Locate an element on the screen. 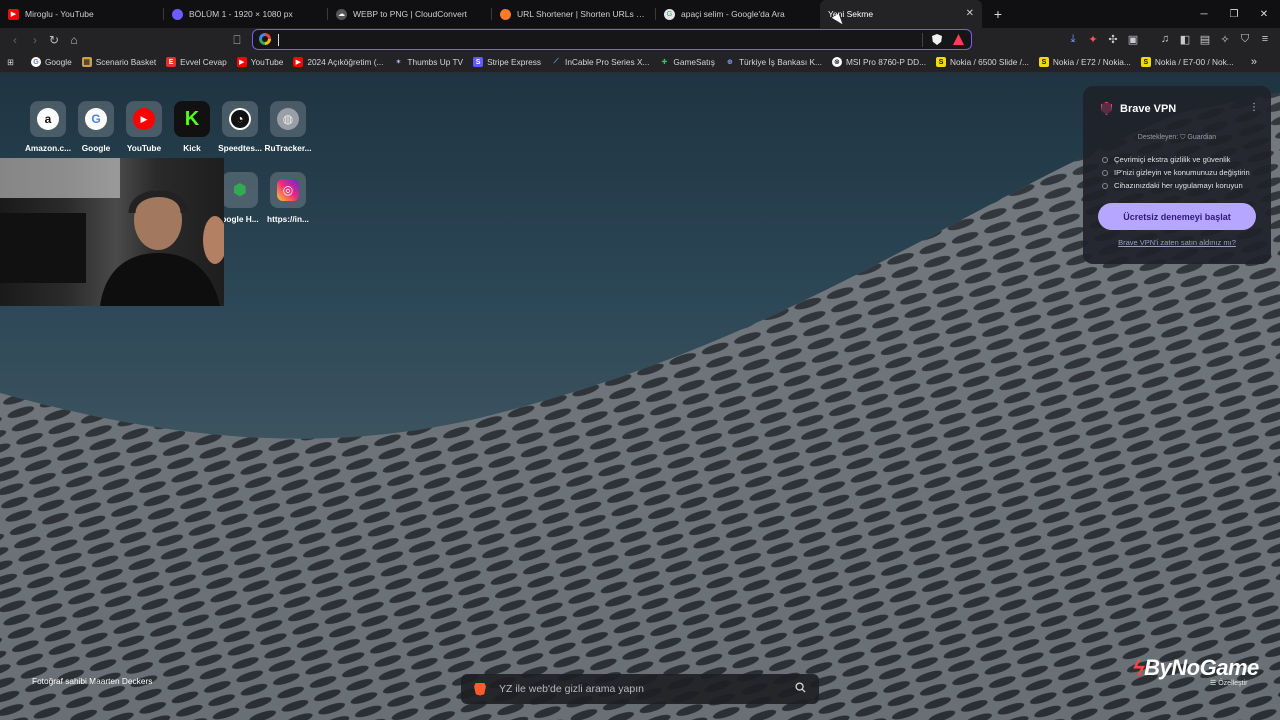  bookmark-item: ▶ YouTube is located at coordinates (260, 62).